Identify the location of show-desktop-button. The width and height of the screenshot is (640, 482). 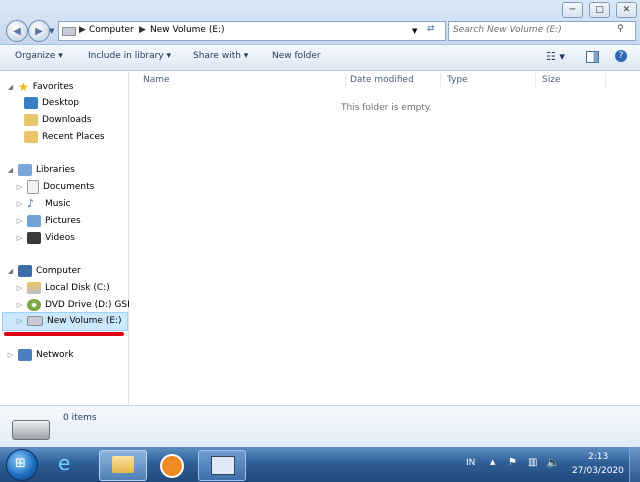
(634, 464).